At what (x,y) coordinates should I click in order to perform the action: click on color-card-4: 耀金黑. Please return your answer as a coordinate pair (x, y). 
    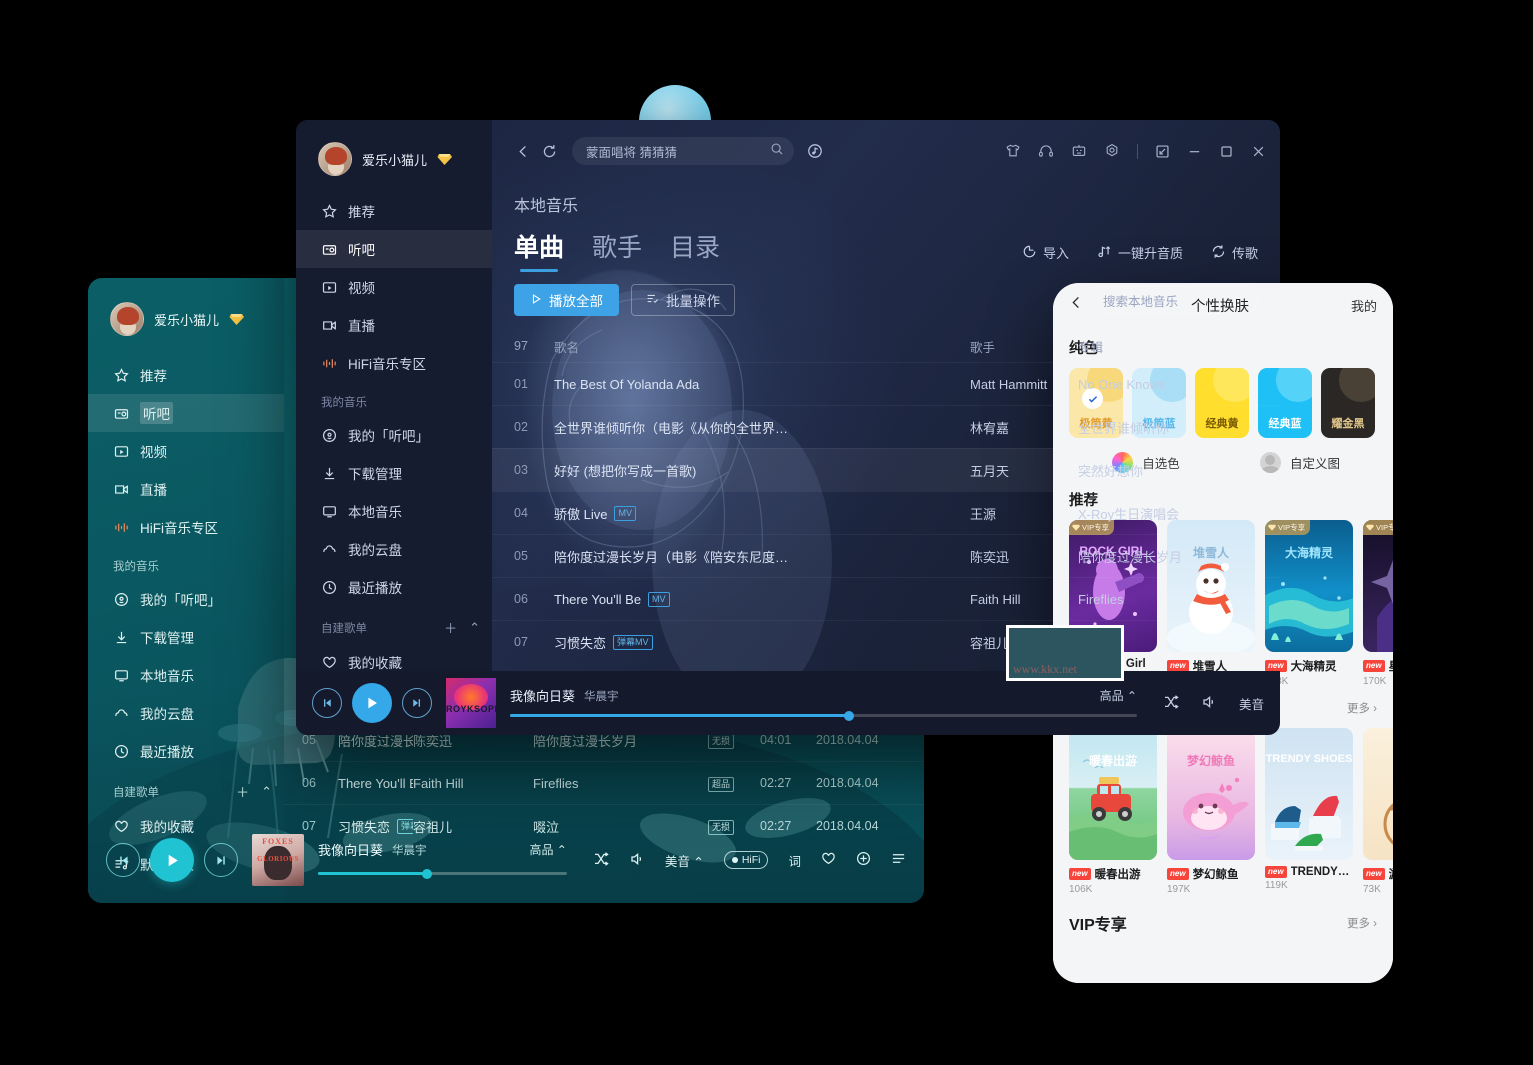
    Looking at the image, I should click on (1348, 403).